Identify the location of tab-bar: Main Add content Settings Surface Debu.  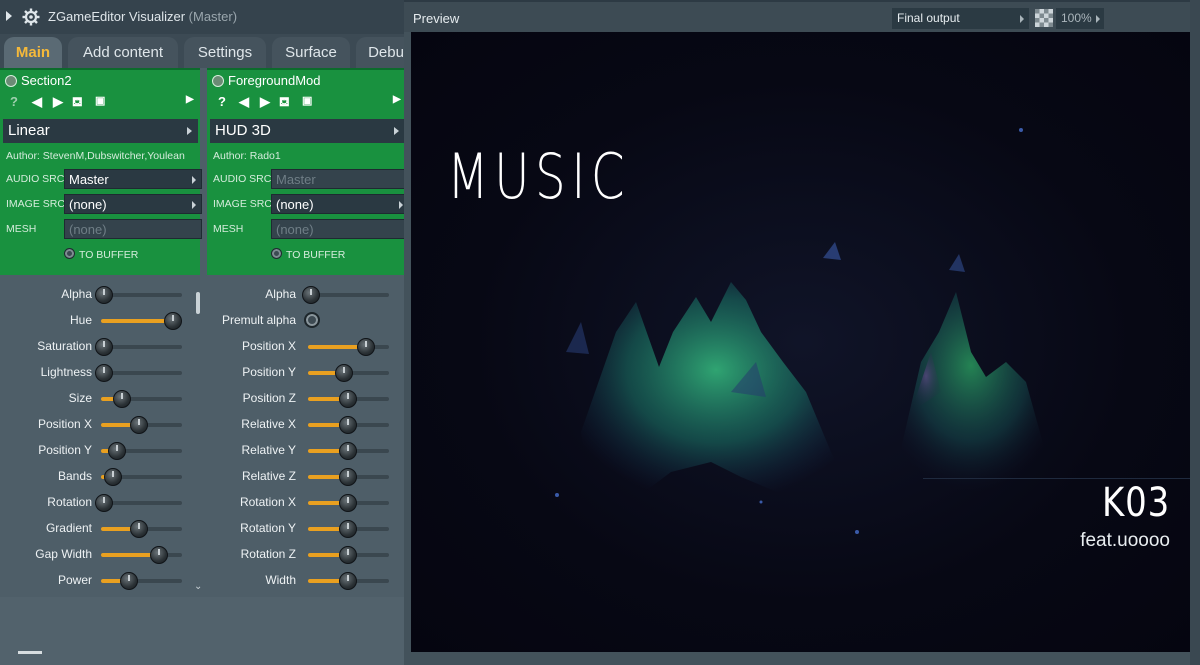
(202, 51).